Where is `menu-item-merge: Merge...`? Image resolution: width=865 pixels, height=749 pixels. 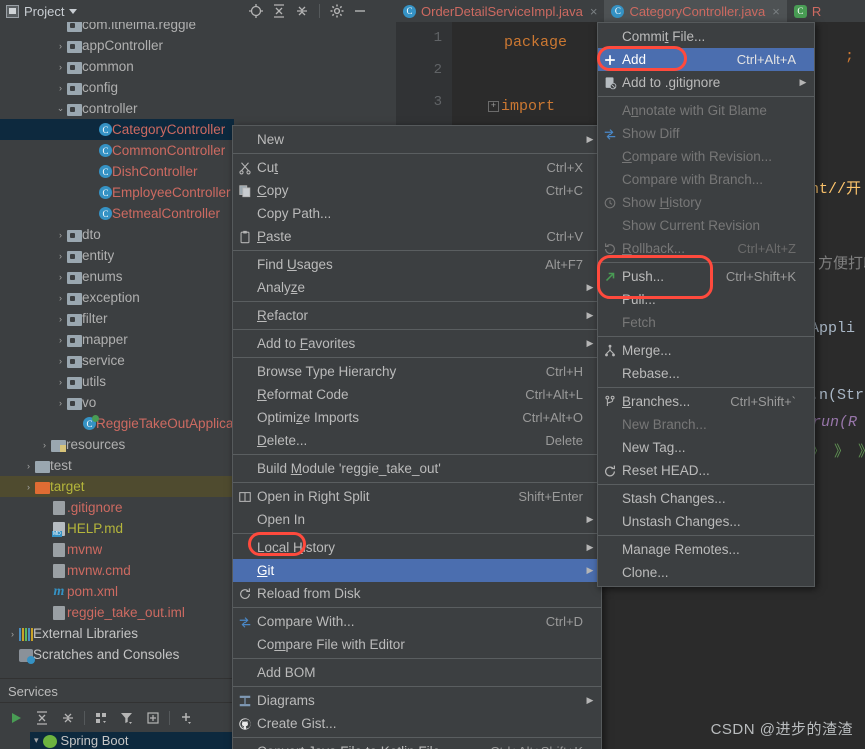 menu-item-merge: Merge... is located at coordinates (706, 350).